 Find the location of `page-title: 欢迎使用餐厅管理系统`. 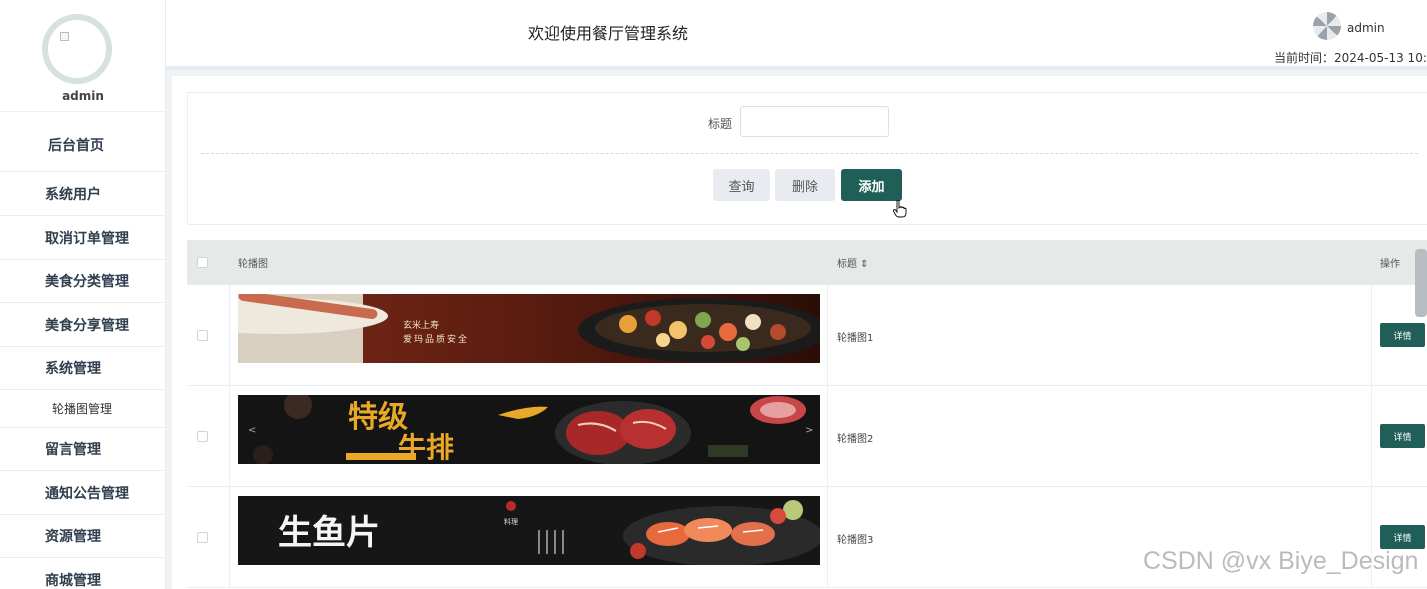

page-title: 欢迎使用餐厅管理系统 is located at coordinates (608, 33).